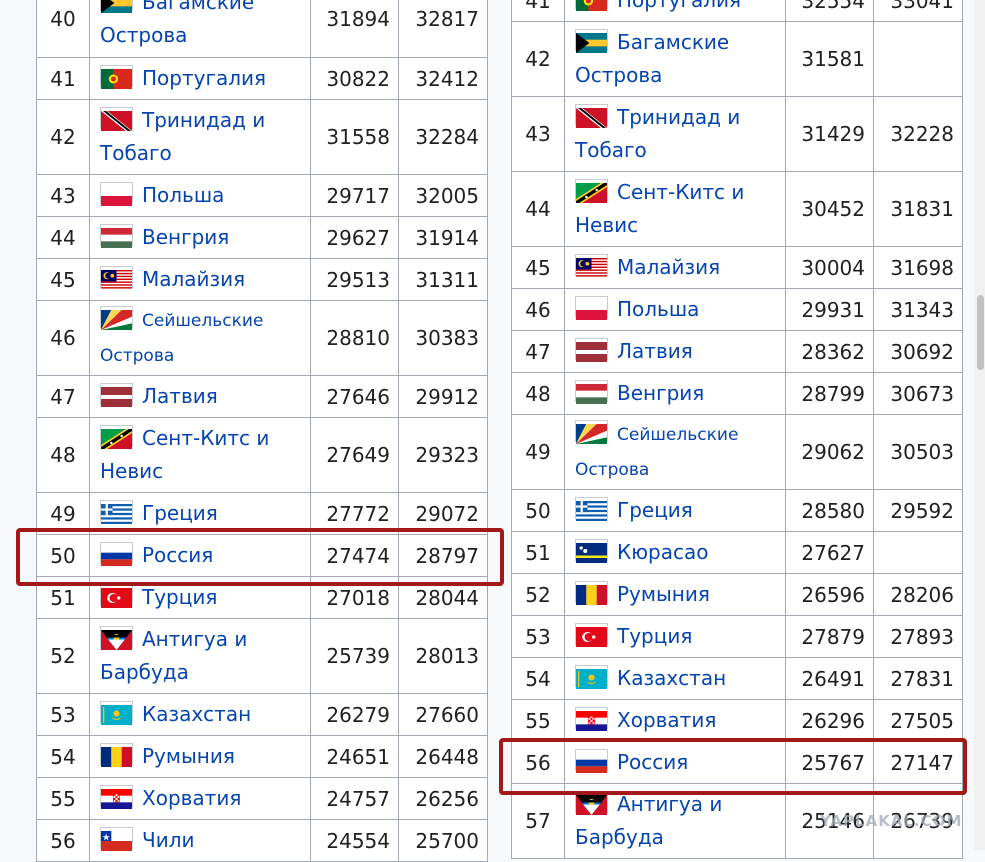 The height and width of the screenshot is (862, 985). What do you see at coordinates (63, 714) in the screenshot?
I see `rank-cell: 53` at bounding box center [63, 714].